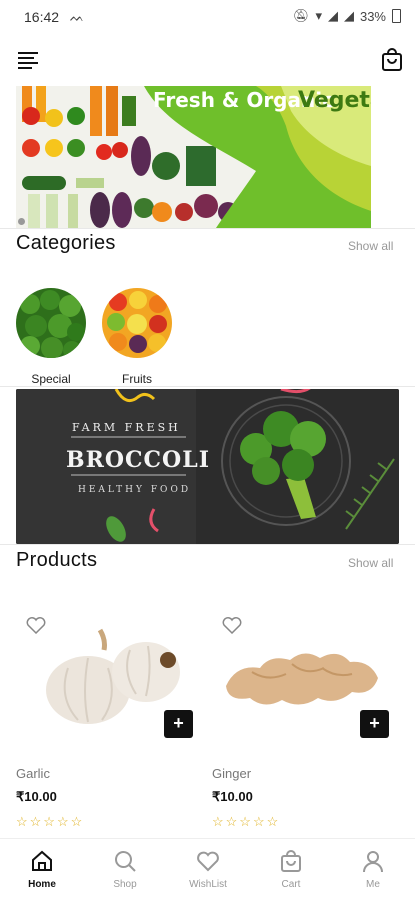  Describe the element at coordinates (334, 100) in the screenshot. I see `hero-title-vegetables: Vegetables` at that location.